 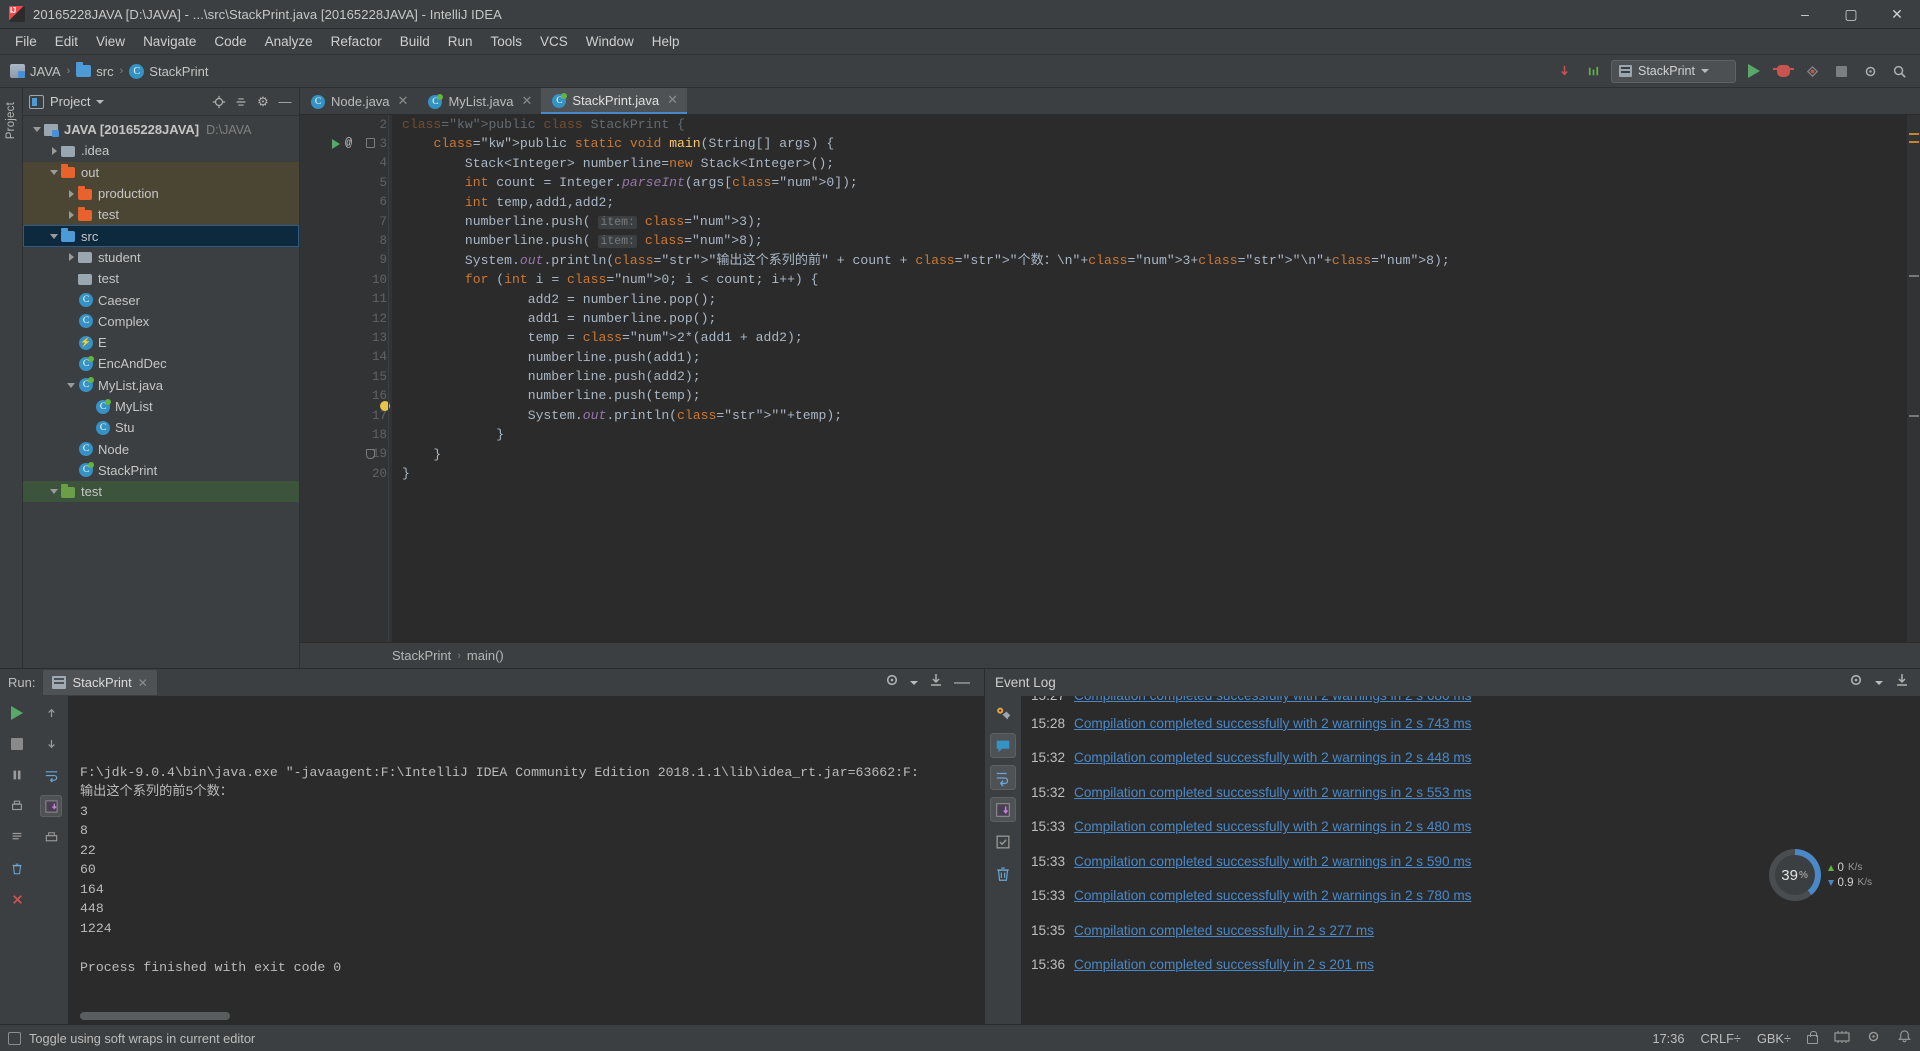 I want to click on gutter-line-8: 8, so click(x=346, y=240).